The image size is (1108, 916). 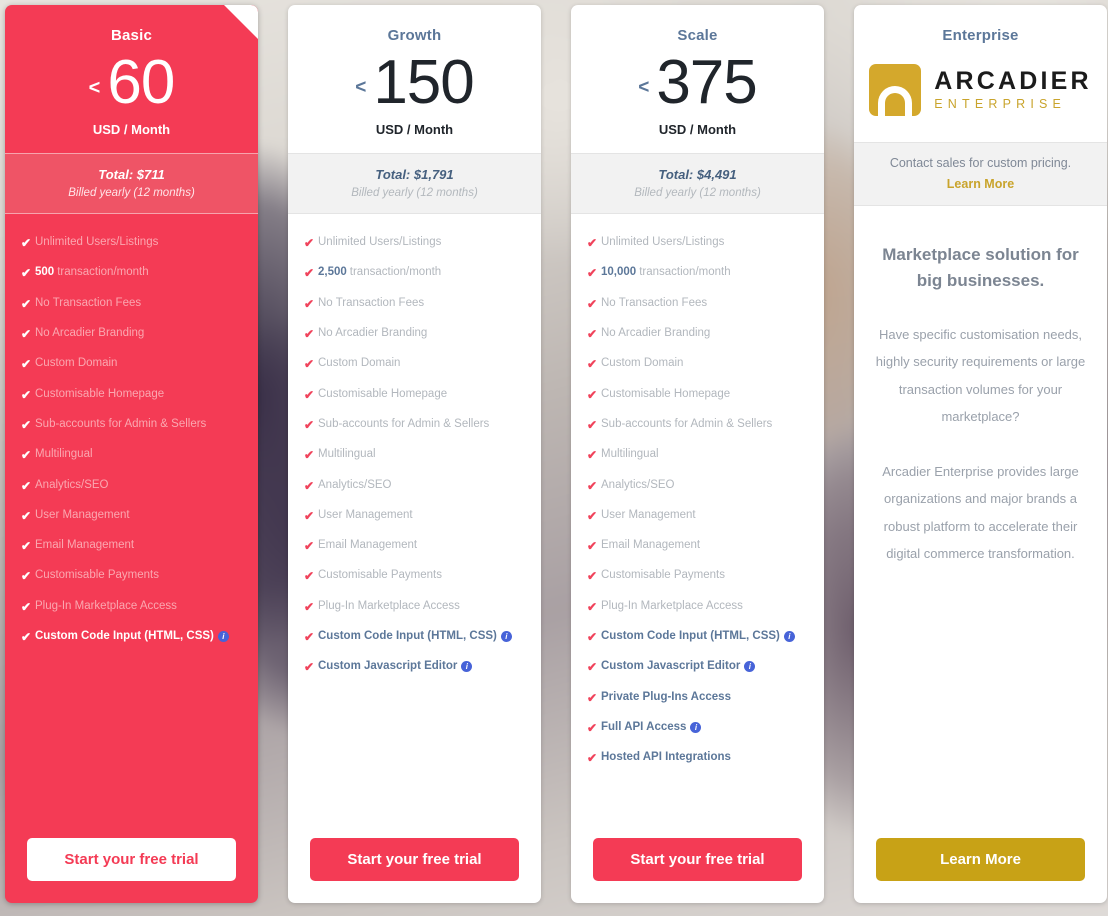 I want to click on price-row: < 60, so click(x=131, y=83).